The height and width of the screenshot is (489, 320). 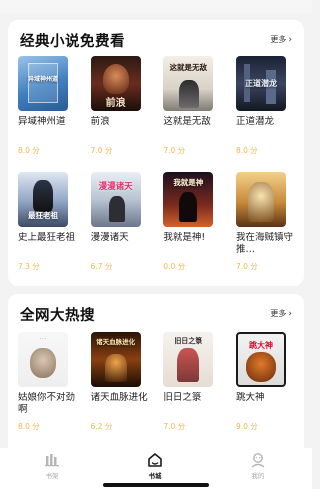 I want to click on book-title: 这就是无敌, so click(x=192, y=128).